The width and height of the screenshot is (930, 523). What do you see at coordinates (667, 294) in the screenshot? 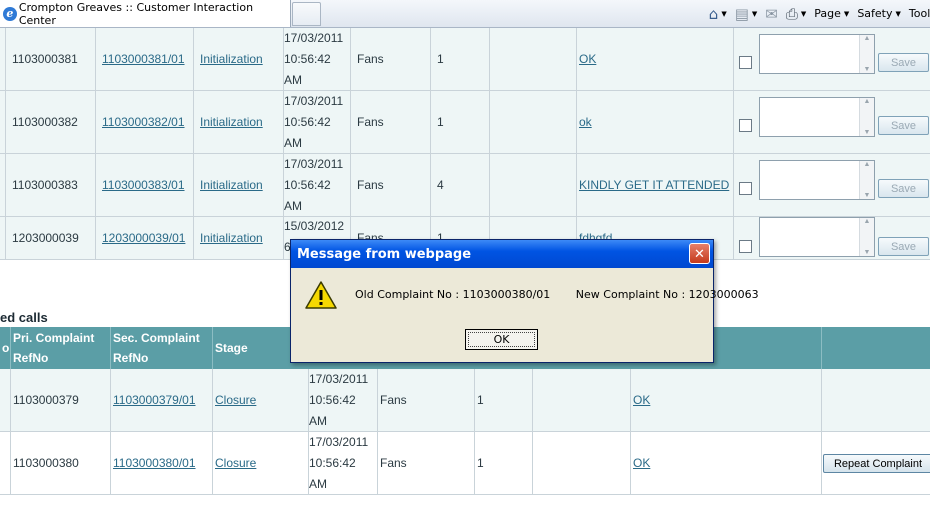
I see `new-complaint-text: New Complaint No : 1203000063` at bounding box center [667, 294].